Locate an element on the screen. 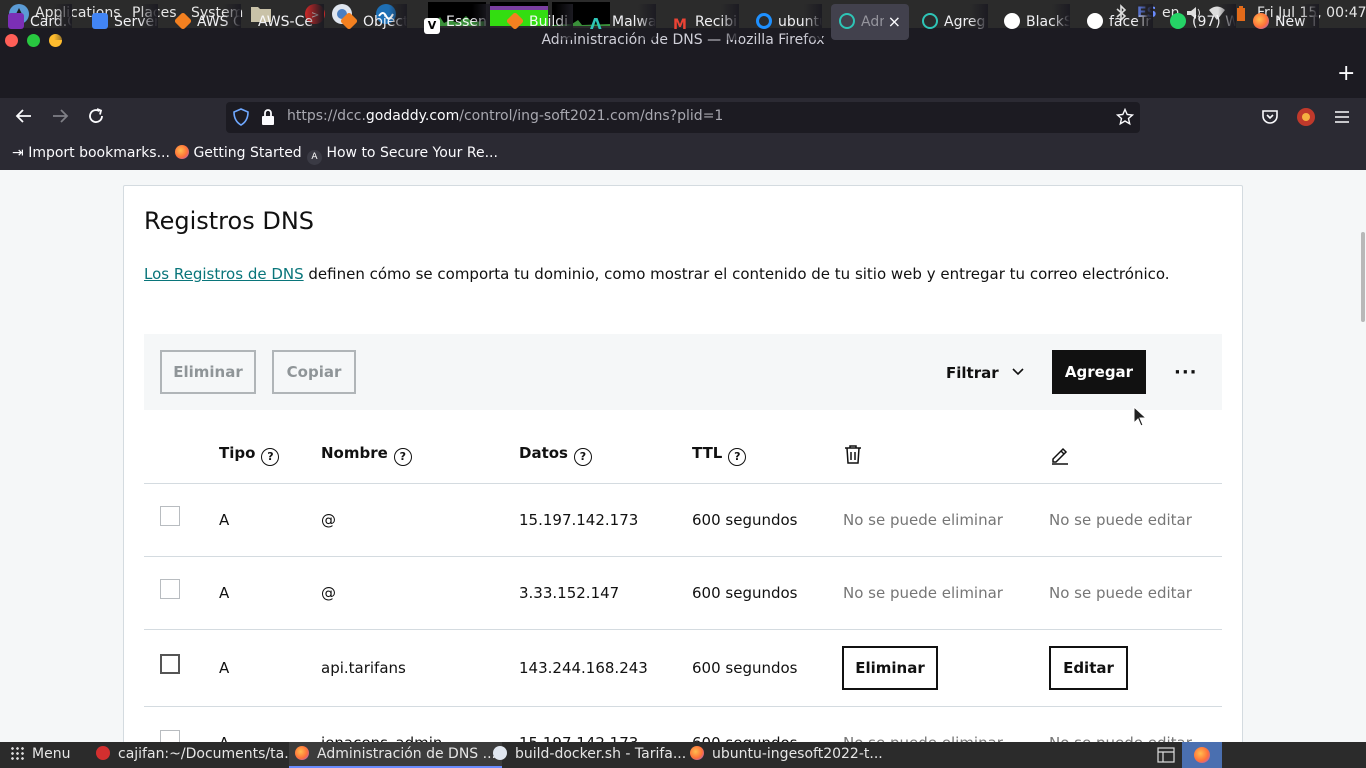 Image resolution: width=1366 pixels, height=768 pixels. dns-records-link: Los Registros de DNS is located at coordinates (224, 274).